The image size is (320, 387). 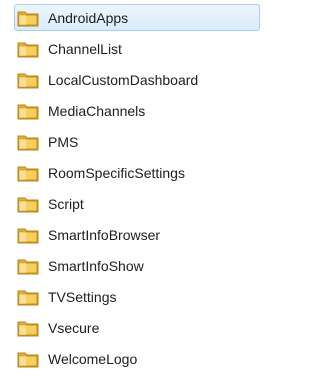 I want to click on folder-item-smartinfoshow: SmartInfoShow, so click(x=137, y=265).